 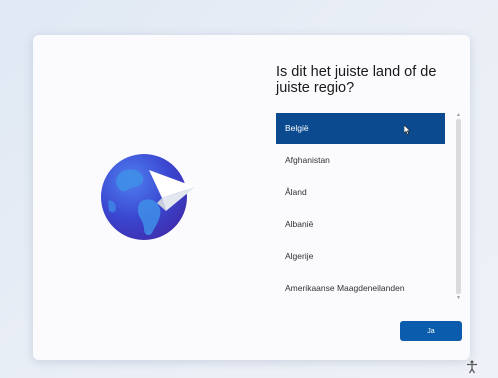 What do you see at coordinates (299, 256) in the screenshot?
I see `list-item-label: Algerije` at bounding box center [299, 256].